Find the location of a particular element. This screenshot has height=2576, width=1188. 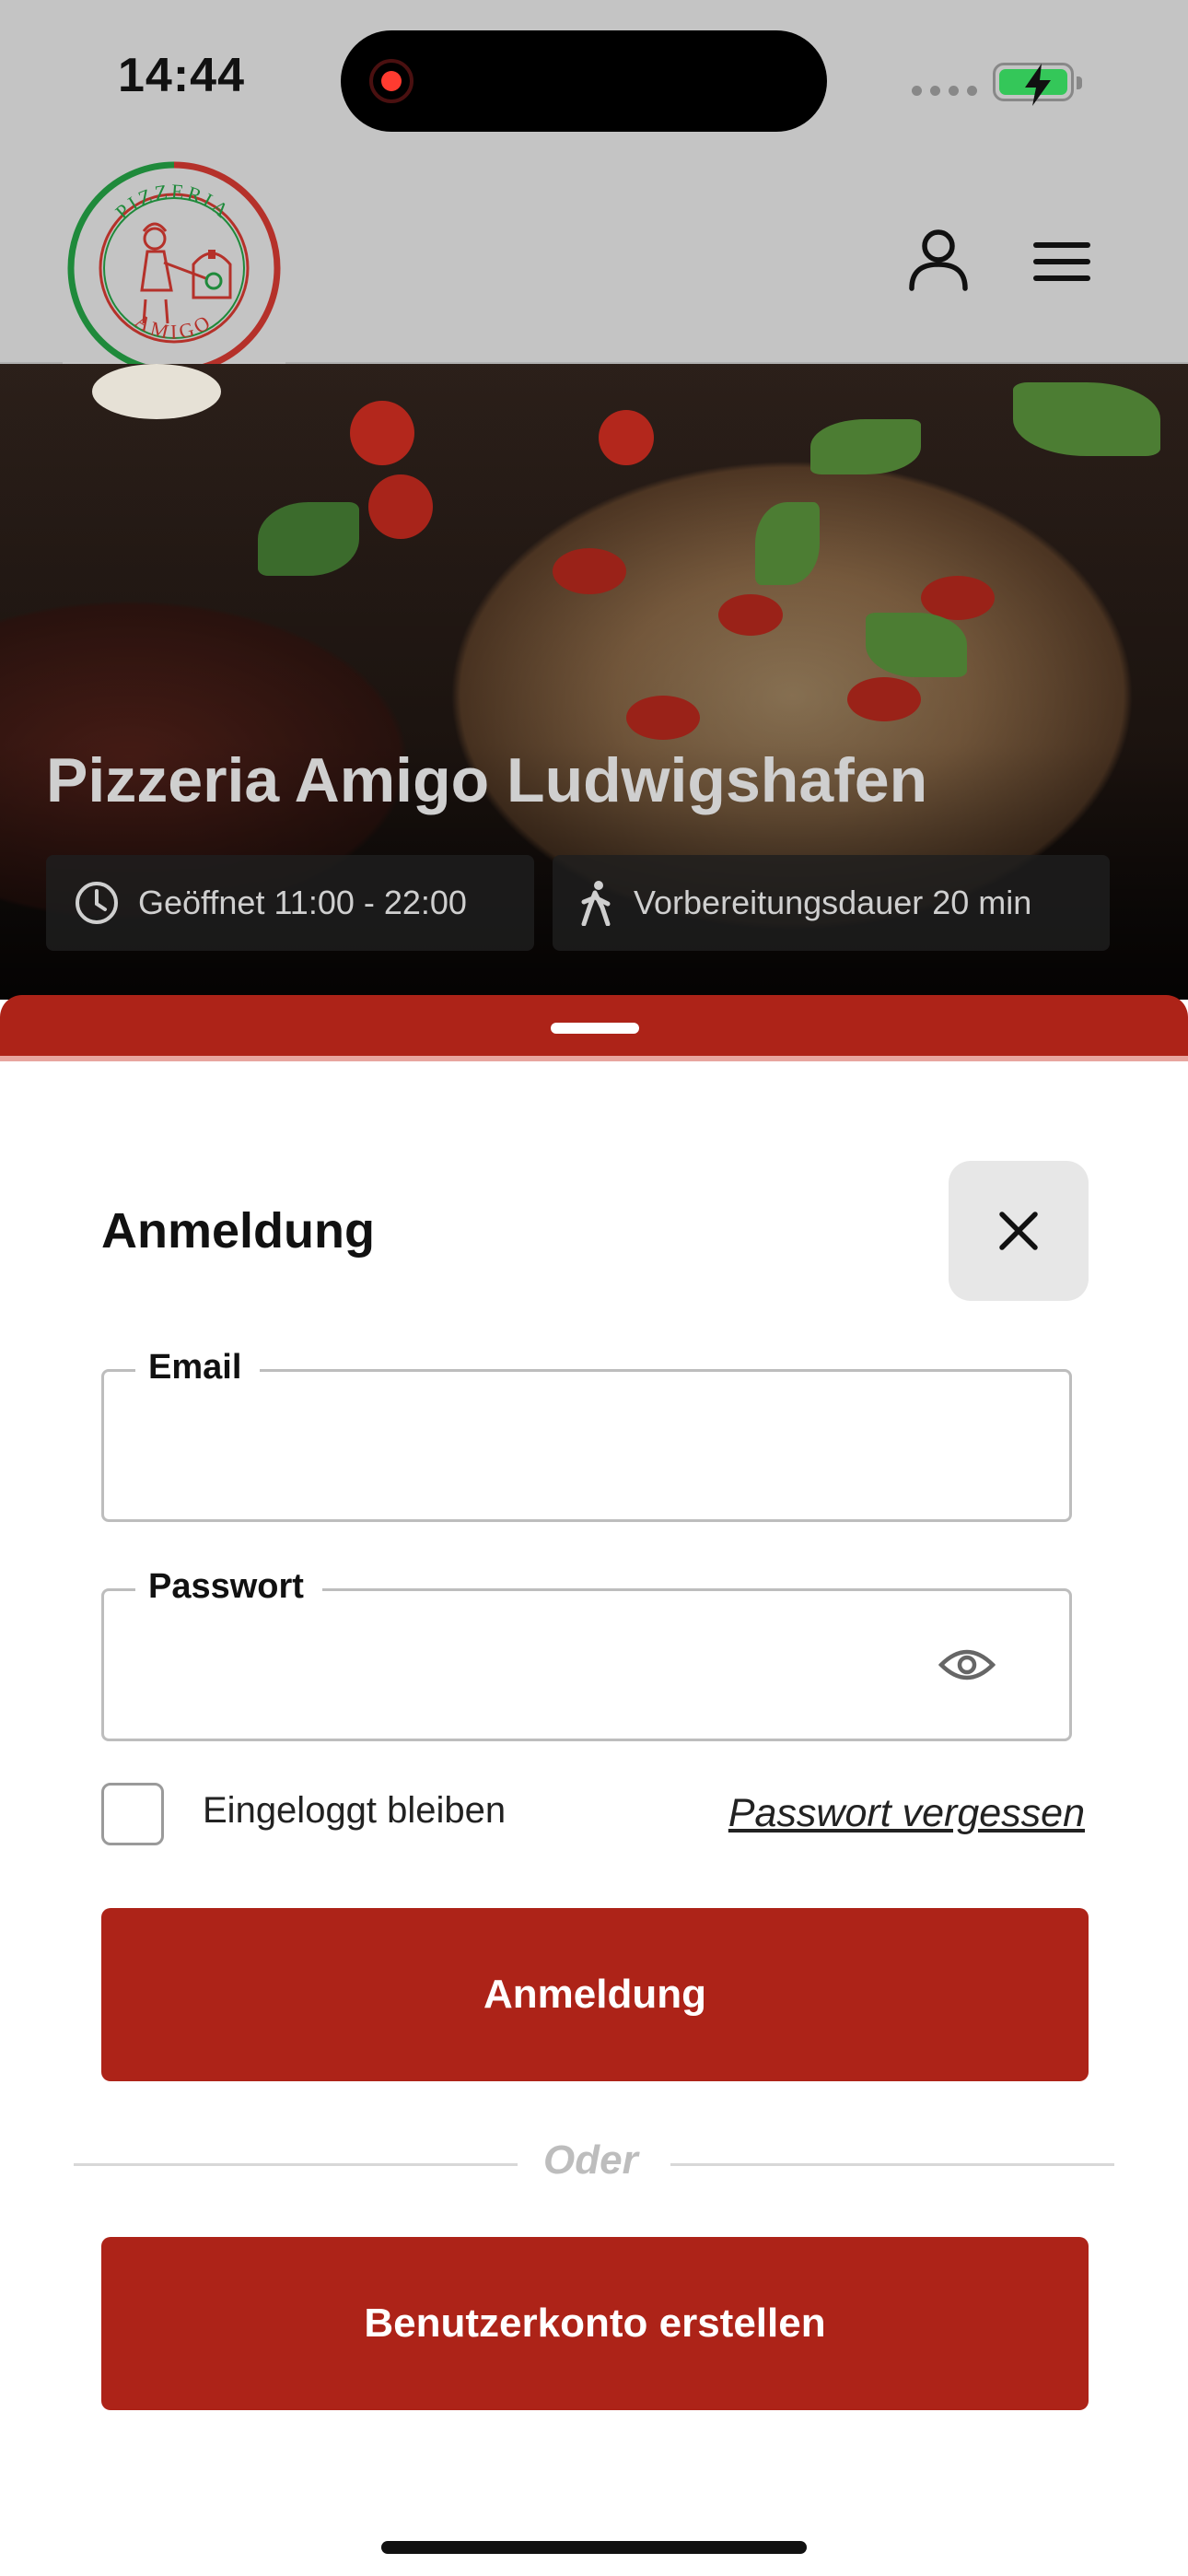

home-indicator is located at coordinates (594, 2547).